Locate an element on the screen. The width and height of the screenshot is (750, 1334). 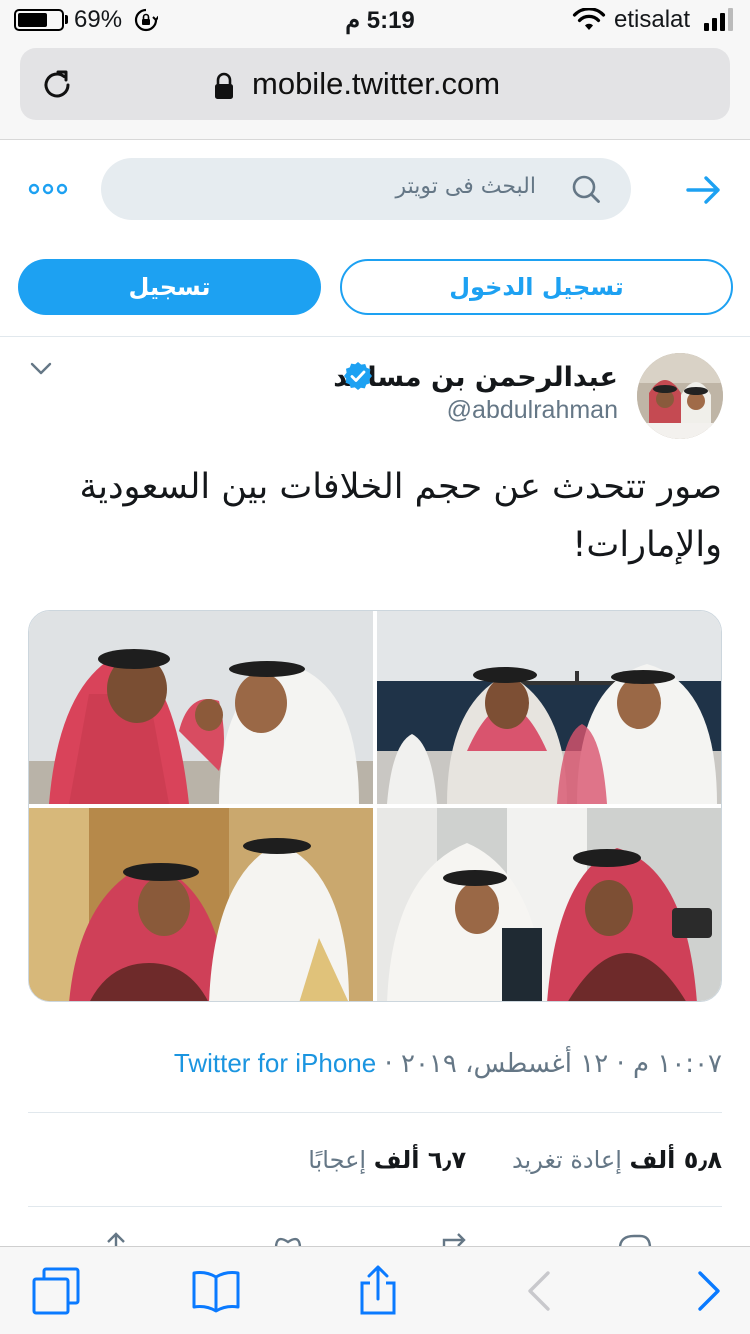
bookmarks-icon is located at coordinates (216, 1291).